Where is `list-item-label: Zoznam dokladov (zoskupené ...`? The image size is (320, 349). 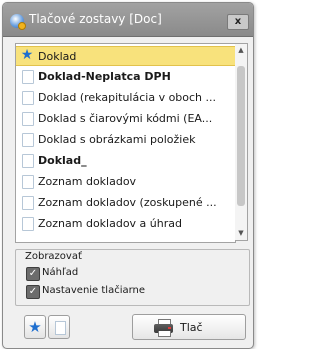
list-item-label: Zoznam dokladov (zoskupené ... is located at coordinates (127, 202).